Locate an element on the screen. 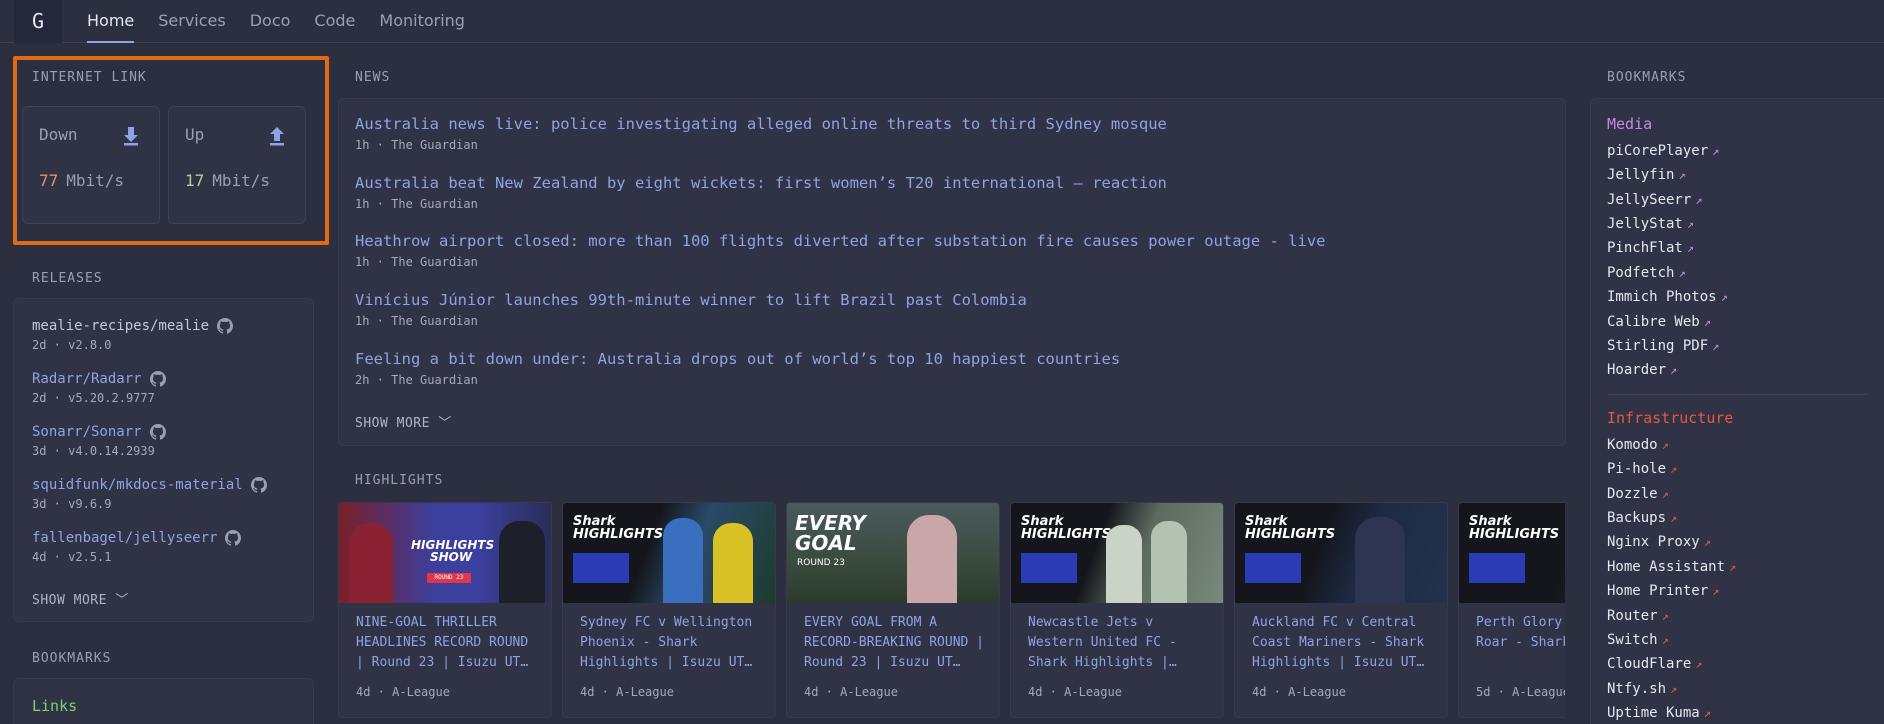  release-name: fallenbagel/jellyseerr is located at coordinates (137, 538).